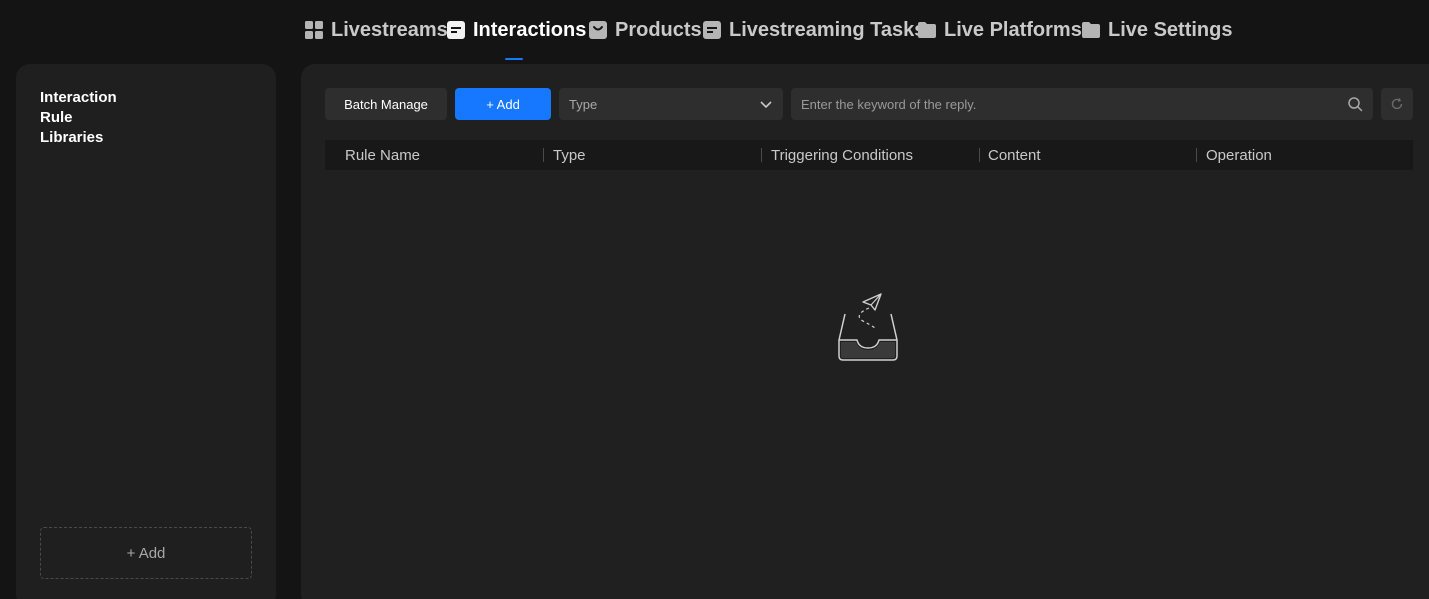 The image size is (1429, 599). I want to click on grid-icon, so click(314, 30).